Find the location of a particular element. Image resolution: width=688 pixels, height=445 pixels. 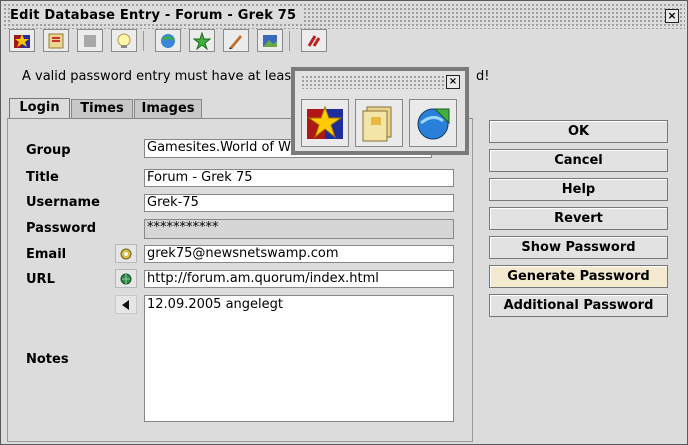

star-new-icon is located at coordinates (202, 40).